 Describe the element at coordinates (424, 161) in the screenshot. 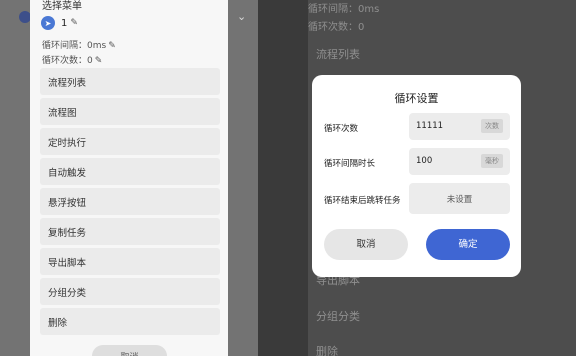

I see `loop-interval-value: 100` at that location.